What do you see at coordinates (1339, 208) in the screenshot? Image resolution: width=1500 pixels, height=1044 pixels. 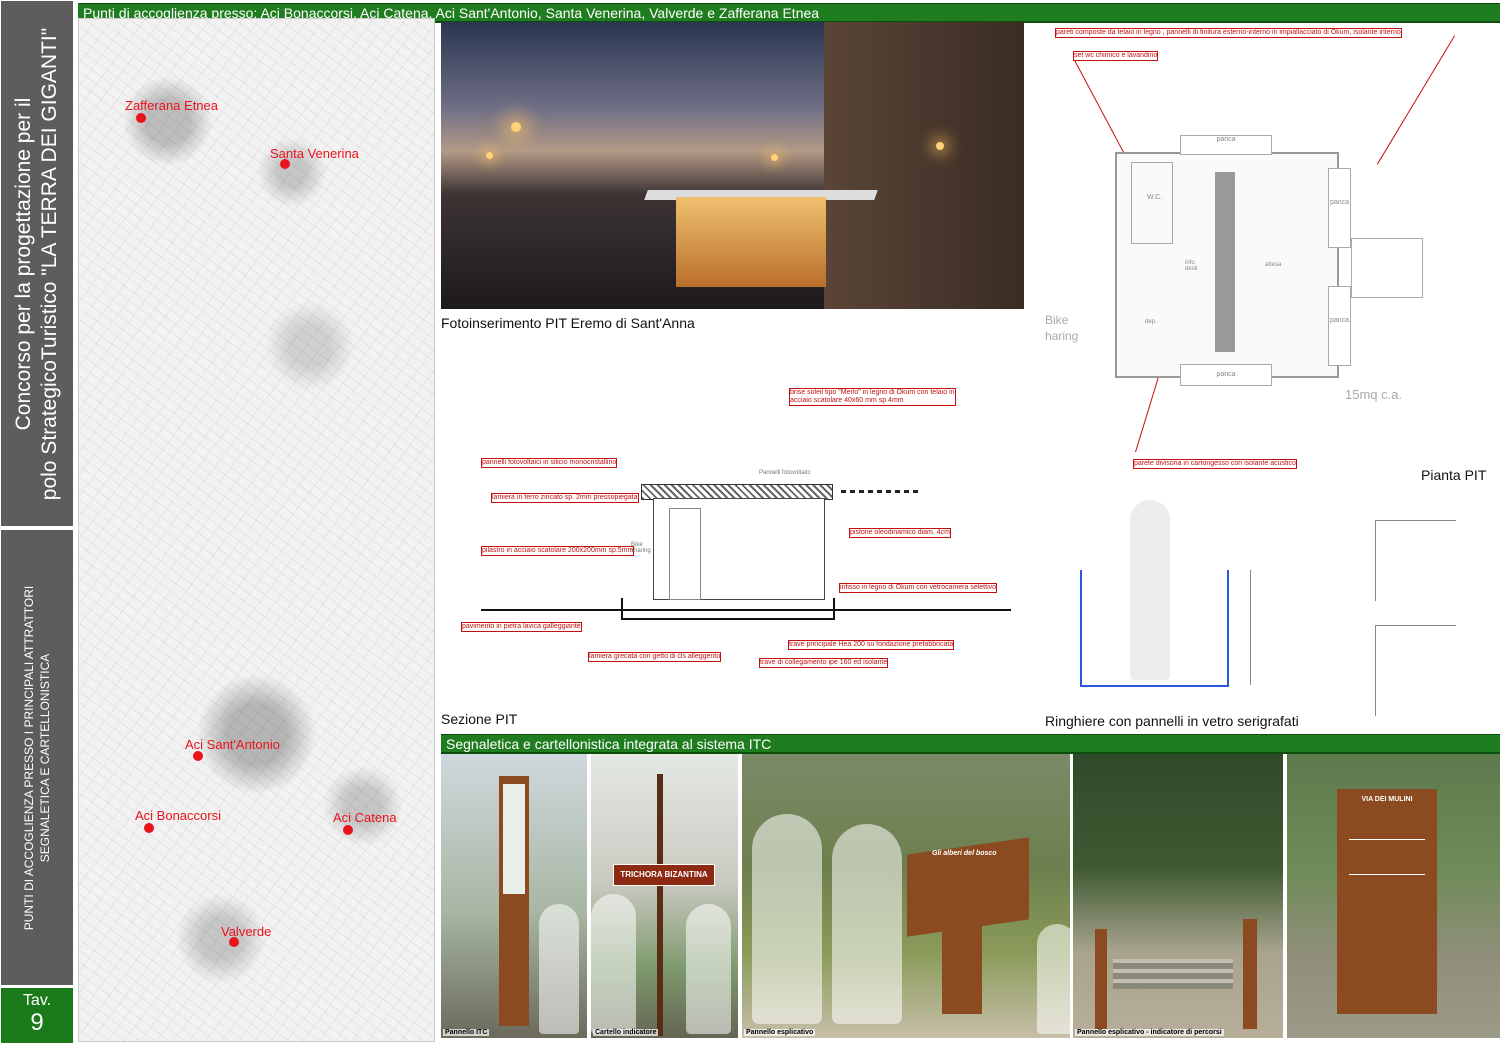 I see `plan-bench-right-1: panca` at bounding box center [1339, 208].